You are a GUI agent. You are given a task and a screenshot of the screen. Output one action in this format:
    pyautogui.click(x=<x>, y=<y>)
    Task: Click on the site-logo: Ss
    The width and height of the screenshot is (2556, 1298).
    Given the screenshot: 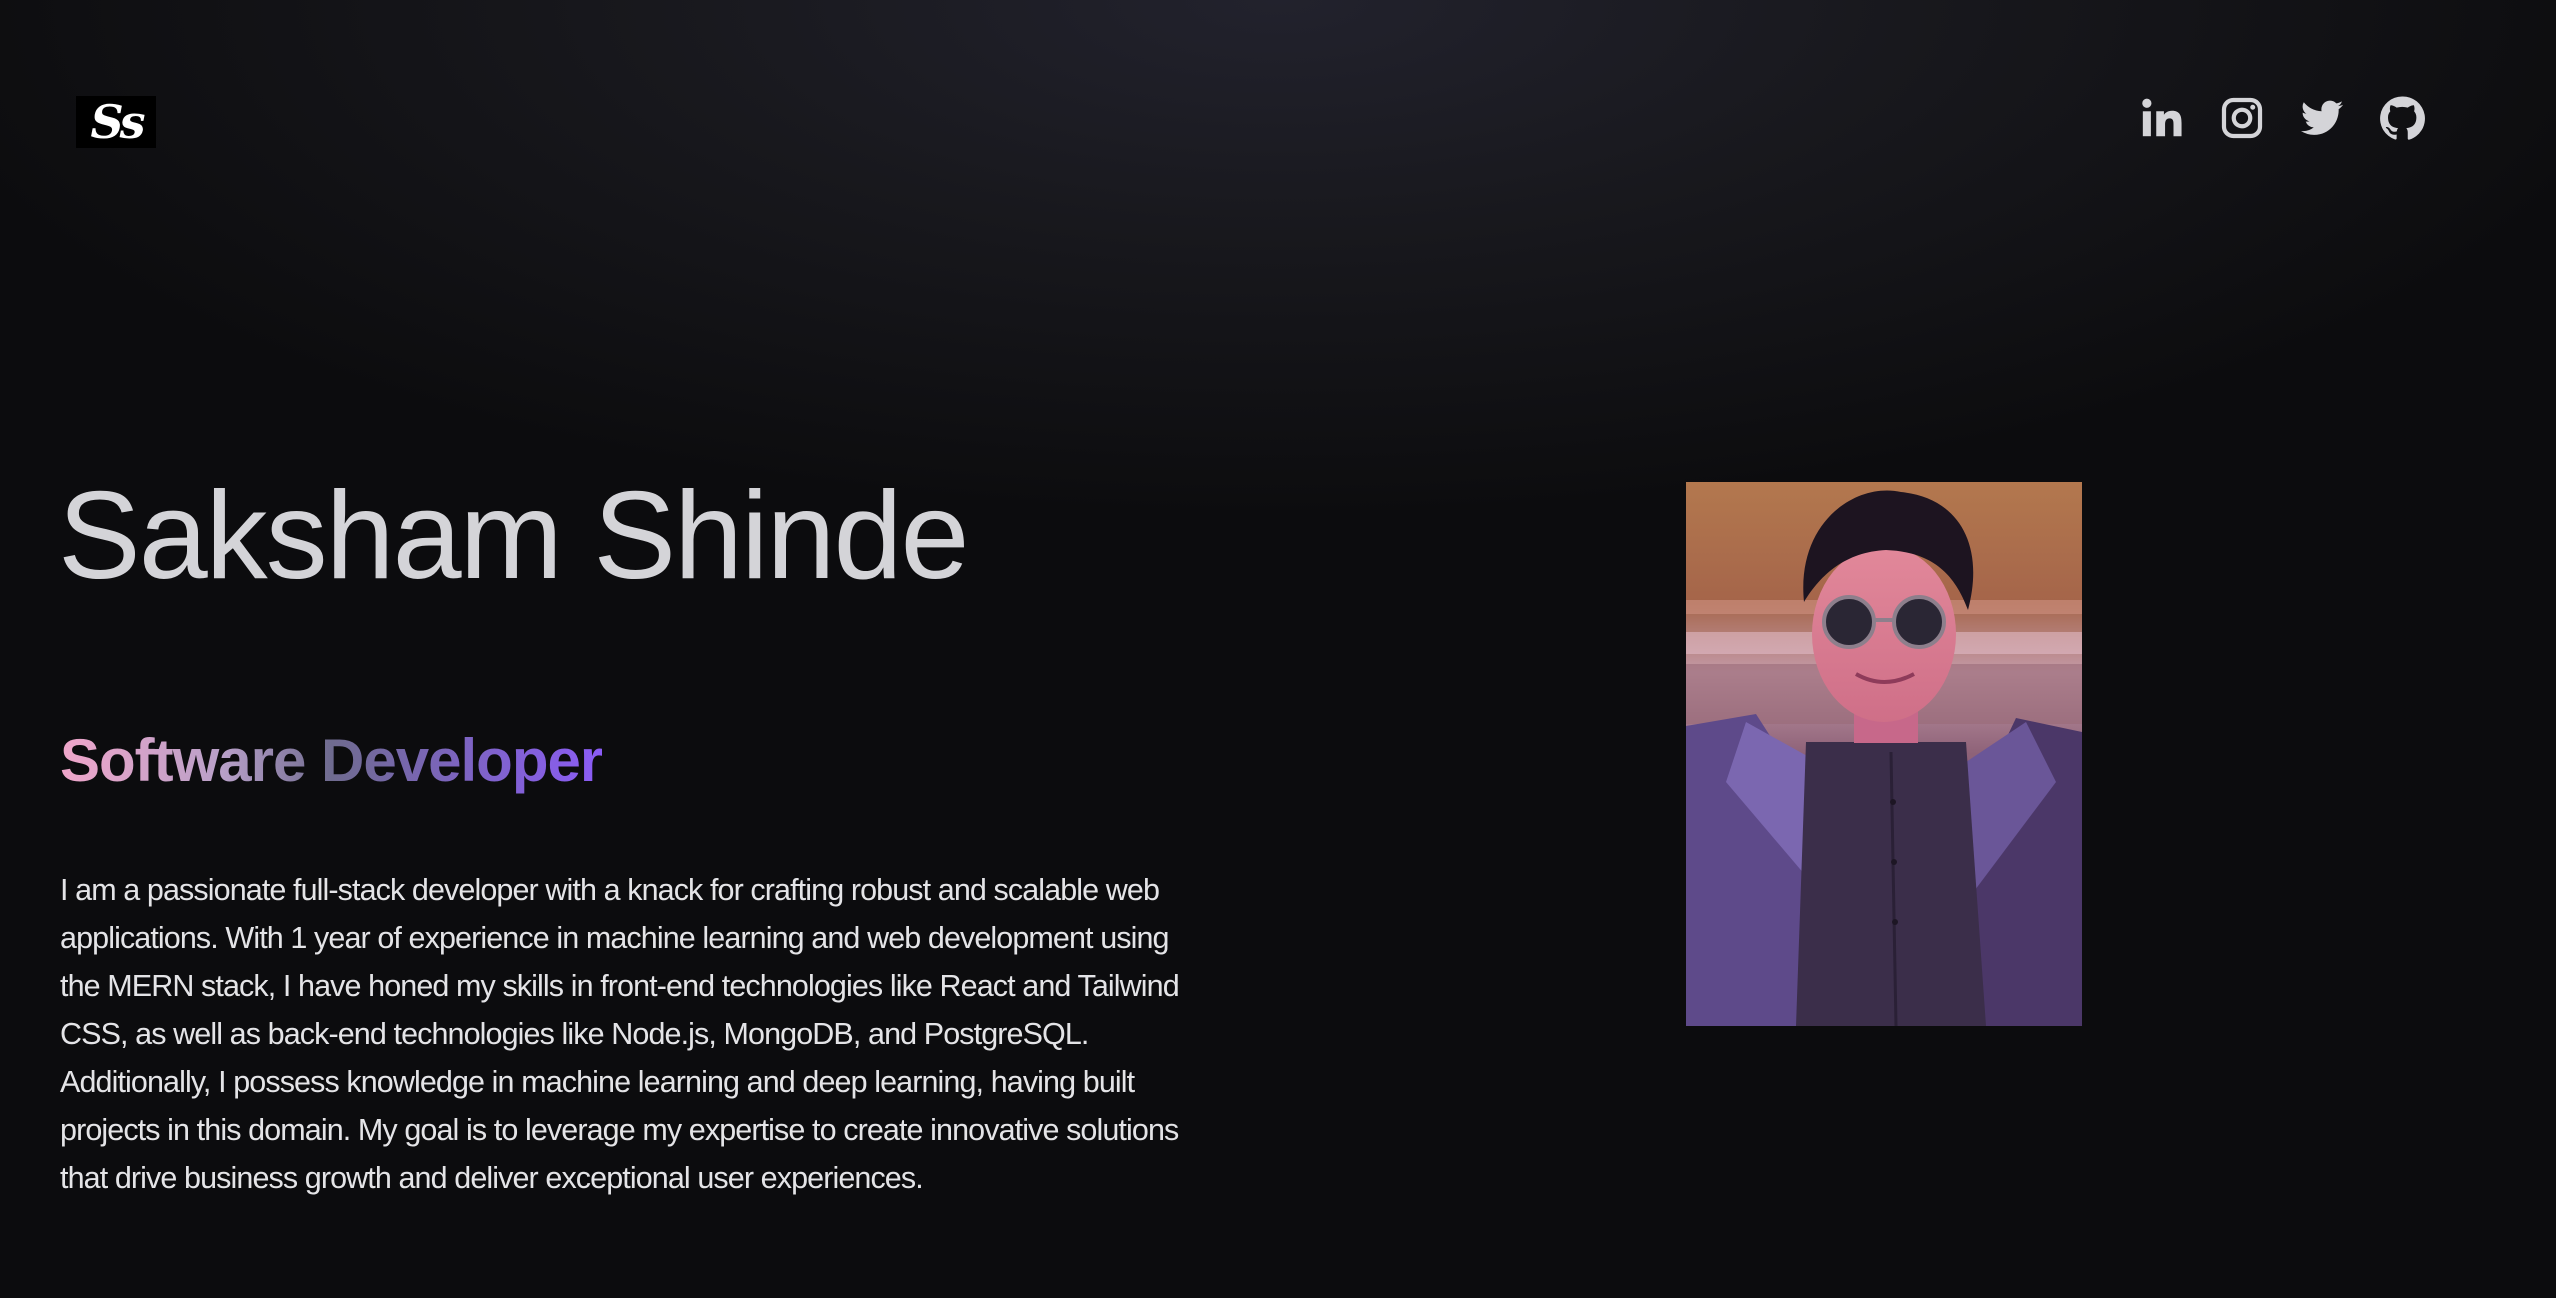 What is the action you would take?
    pyautogui.click(x=116, y=122)
    